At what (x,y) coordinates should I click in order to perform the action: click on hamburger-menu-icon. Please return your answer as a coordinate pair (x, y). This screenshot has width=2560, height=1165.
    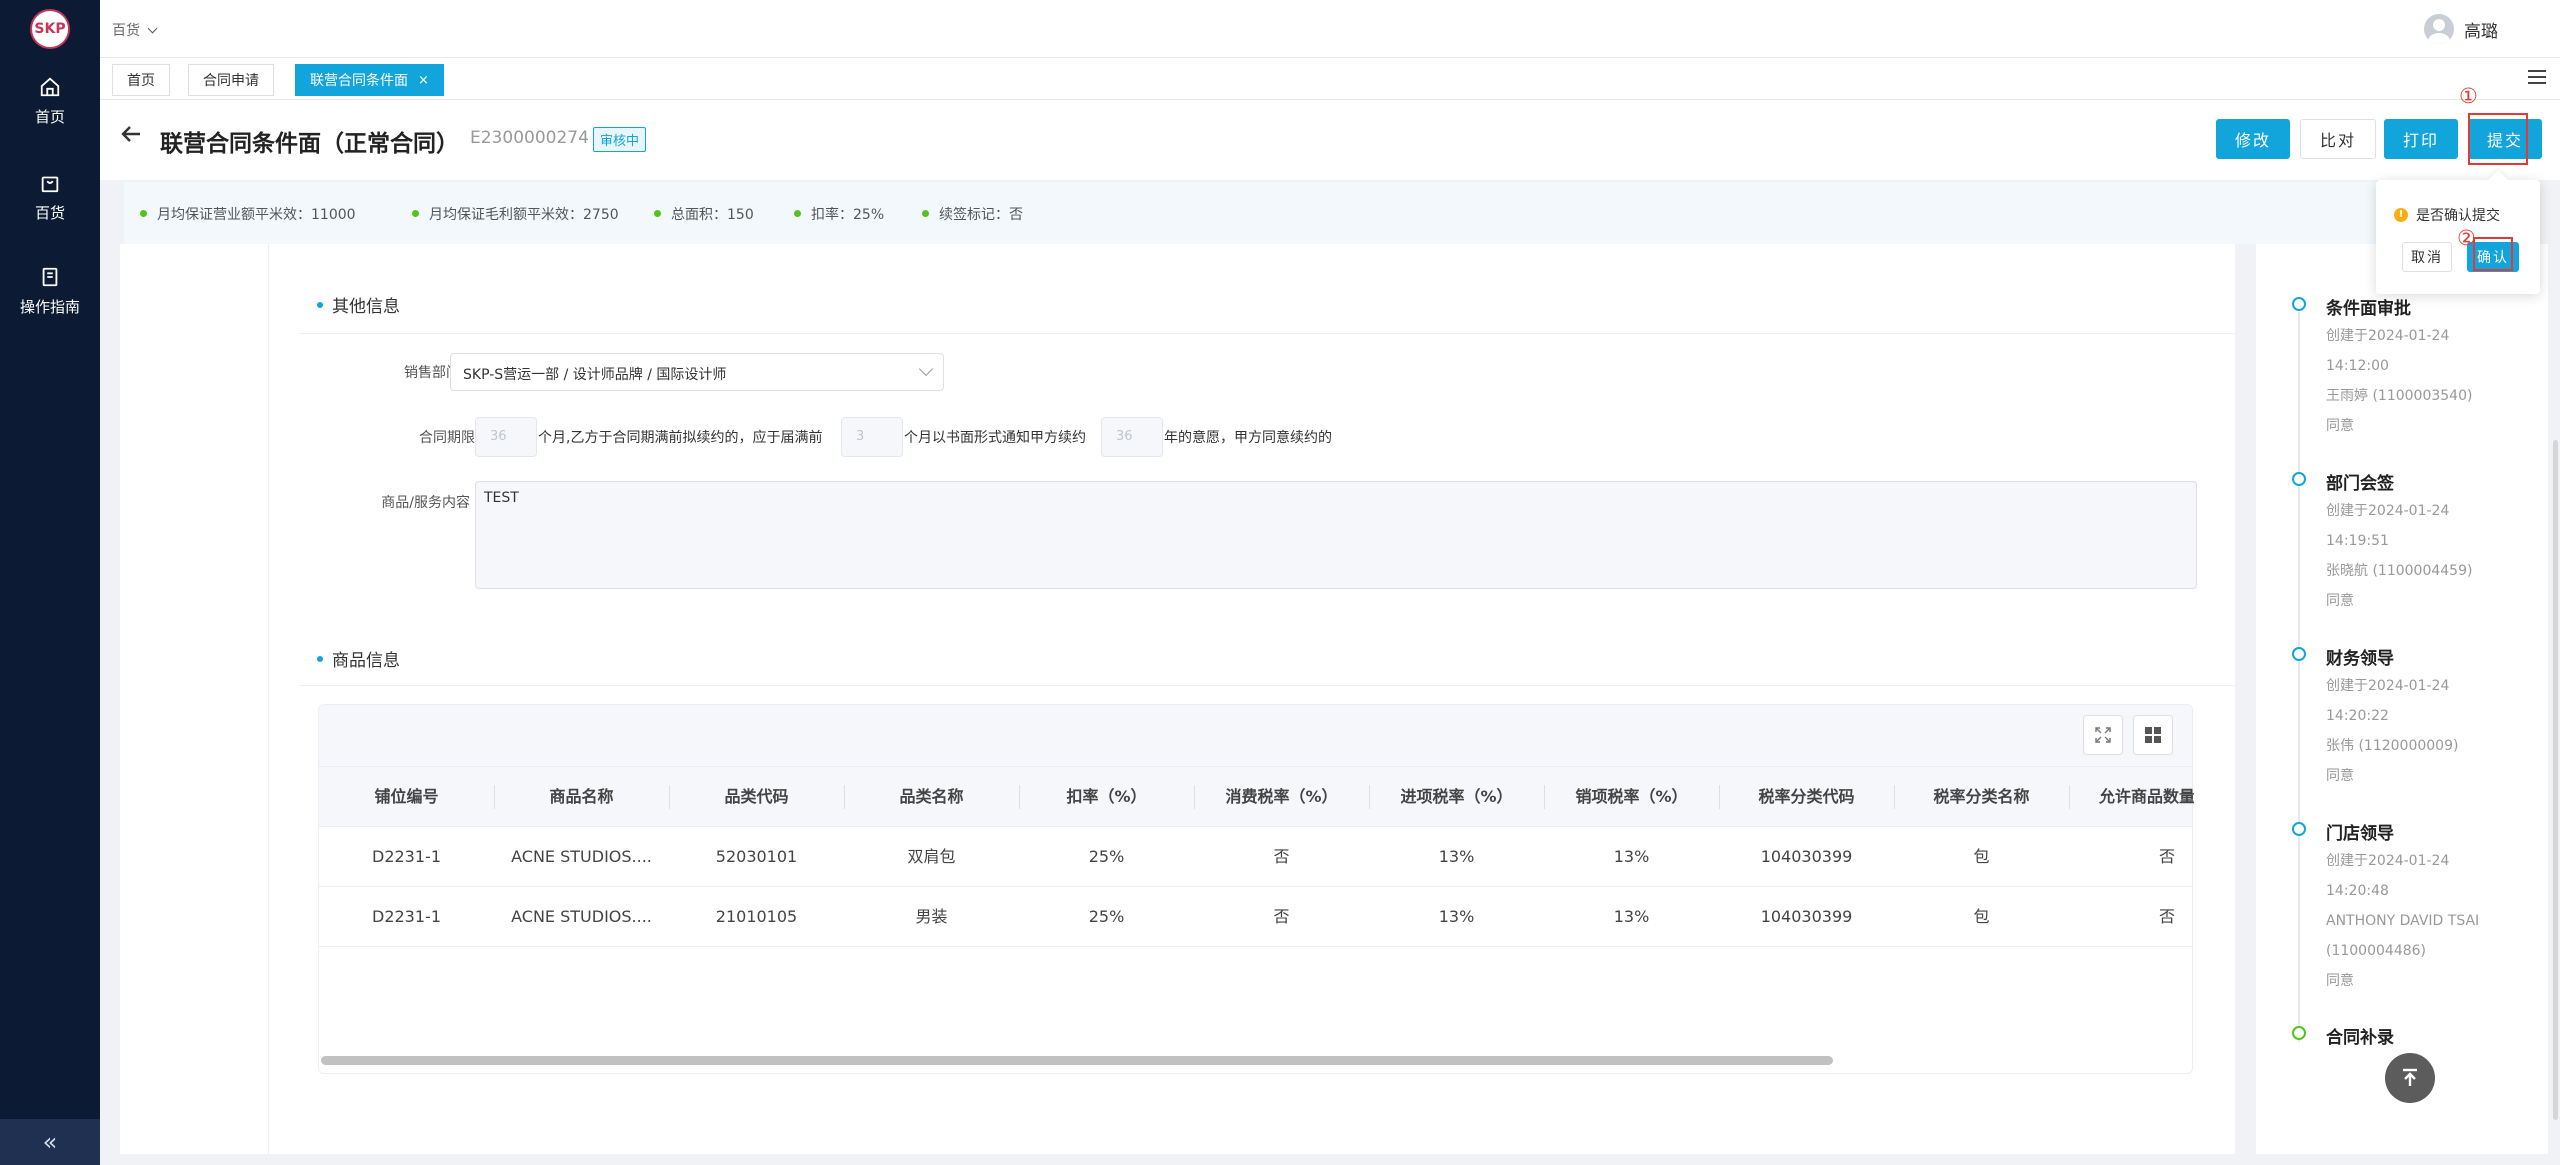
    Looking at the image, I should click on (2537, 78).